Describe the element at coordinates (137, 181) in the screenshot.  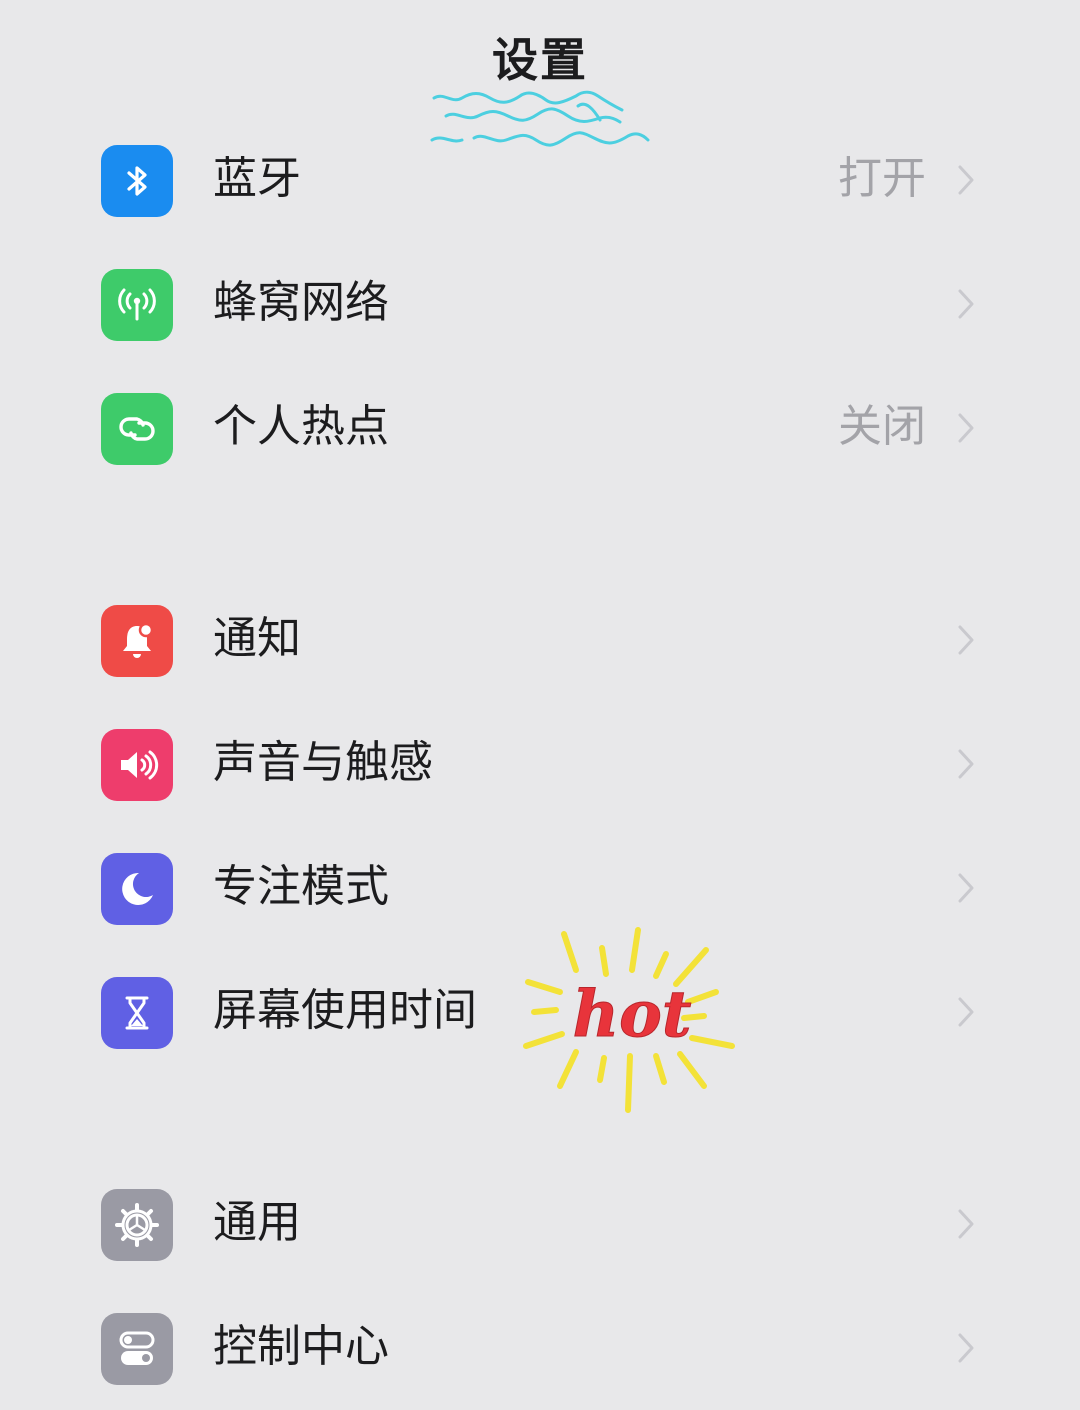
I see `bluetooth-icon` at that location.